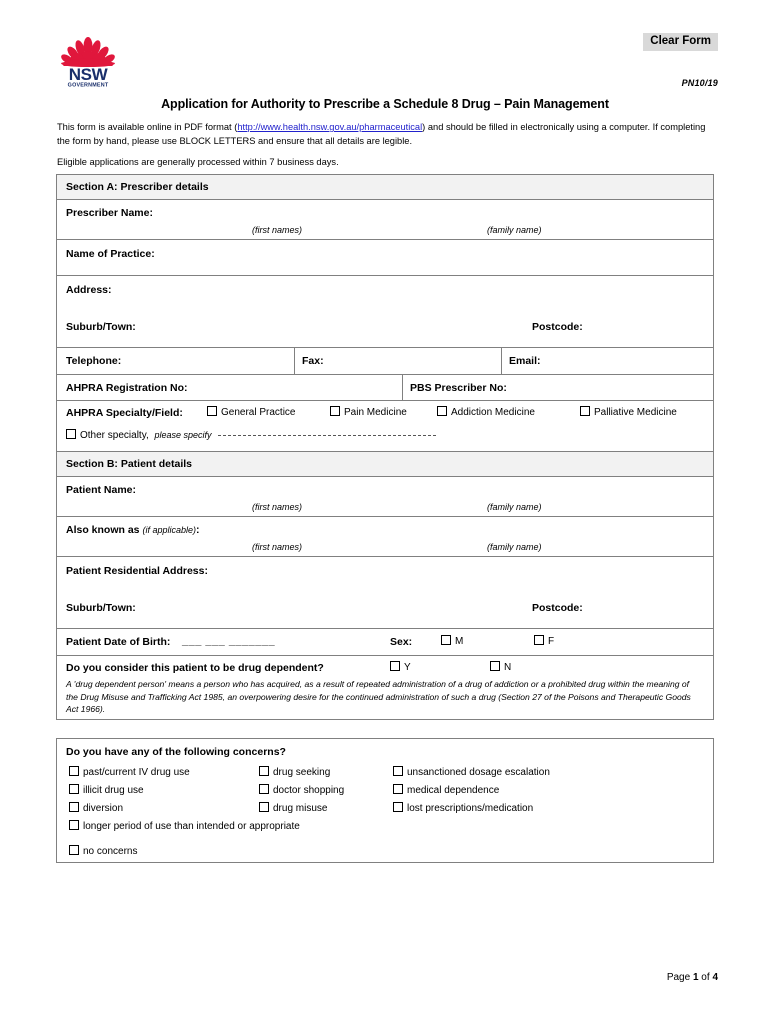 This screenshot has height=1024, width=770. Describe the element at coordinates (300, 808) in the screenshot. I see `concern-label-drug-misuse: drug misuse` at that location.